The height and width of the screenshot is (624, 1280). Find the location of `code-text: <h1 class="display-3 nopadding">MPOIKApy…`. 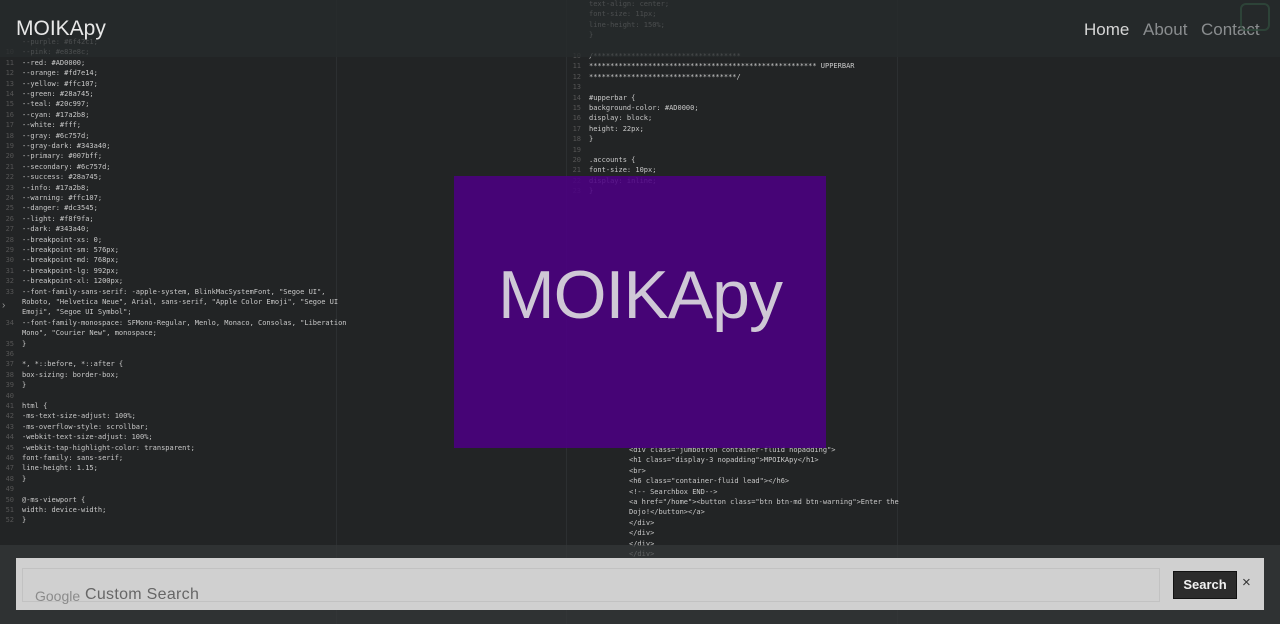

code-text: <h1 class="display-3 nopadding">MPOIKApy… is located at coordinates (724, 460).